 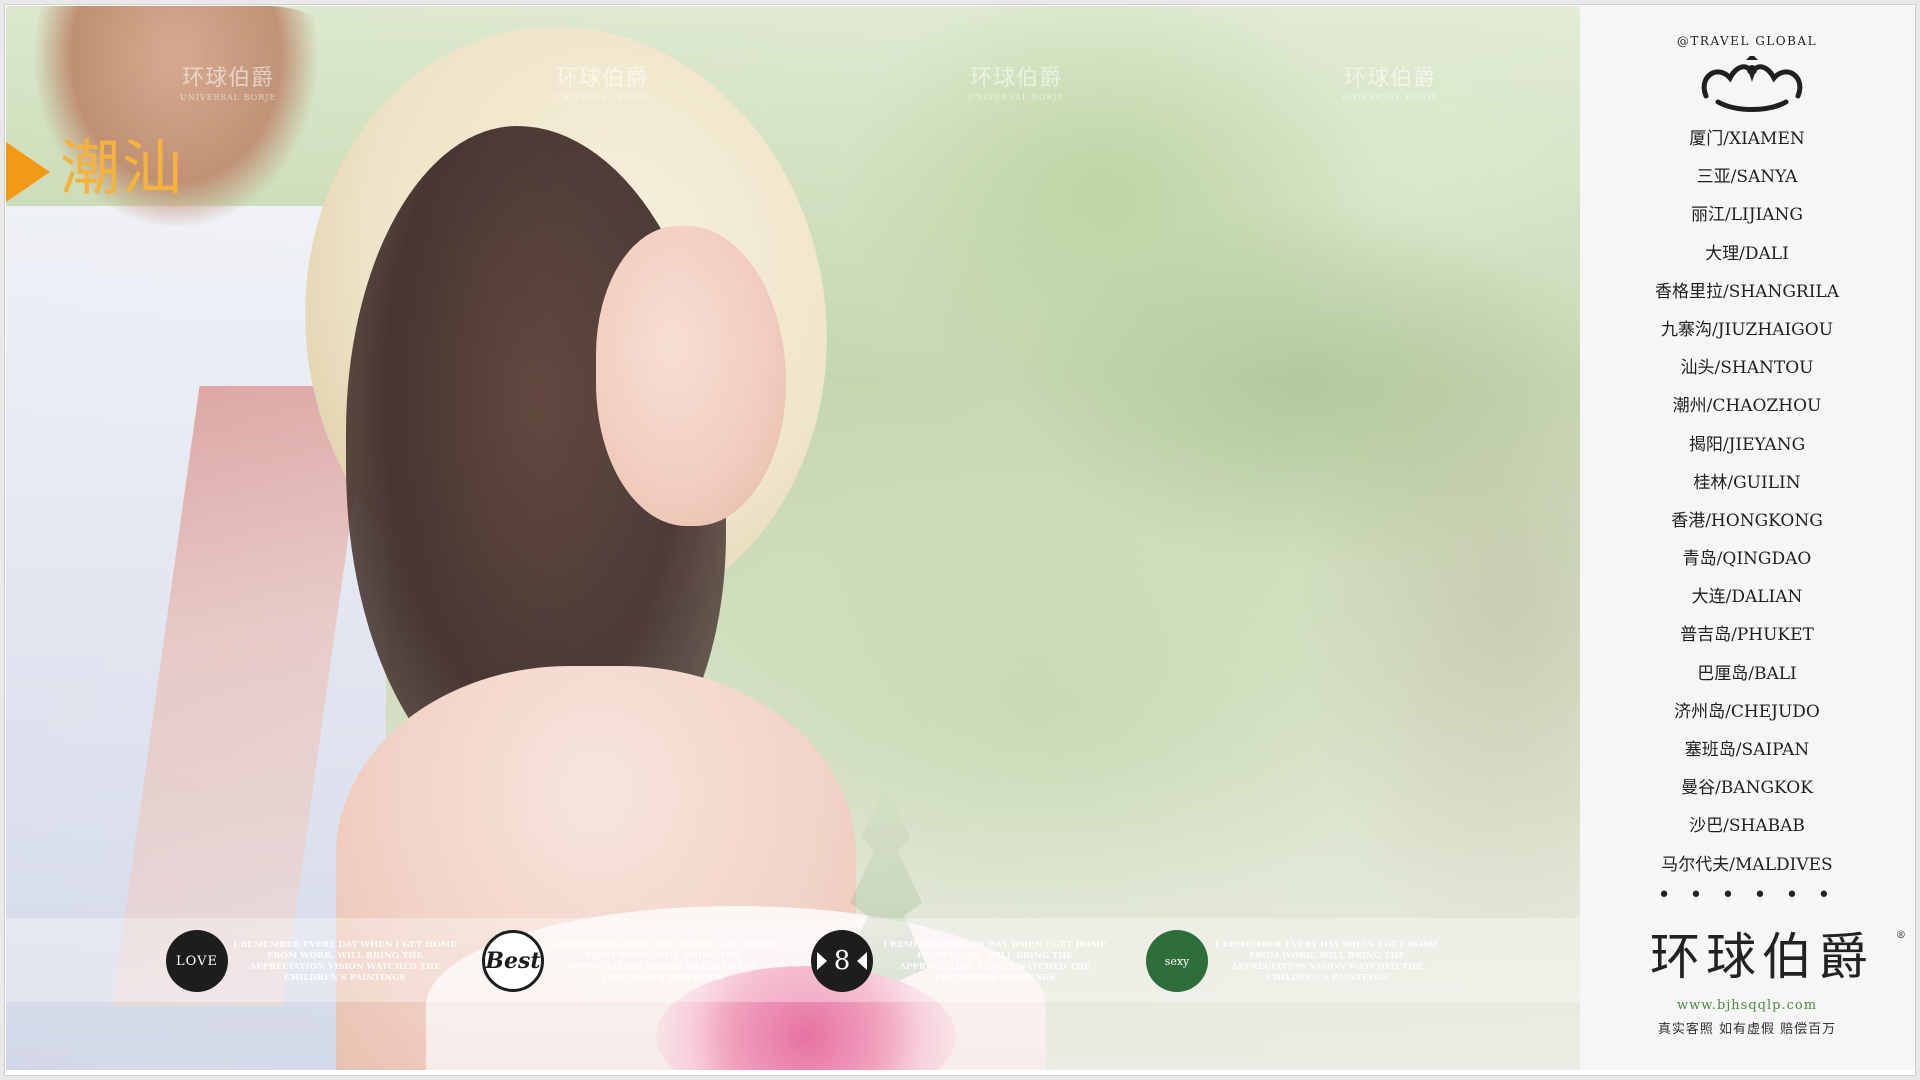 What do you see at coordinates (1747, 521) in the screenshot?
I see `city-item: 香港/HONGKONG` at bounding box center [1747, 521].